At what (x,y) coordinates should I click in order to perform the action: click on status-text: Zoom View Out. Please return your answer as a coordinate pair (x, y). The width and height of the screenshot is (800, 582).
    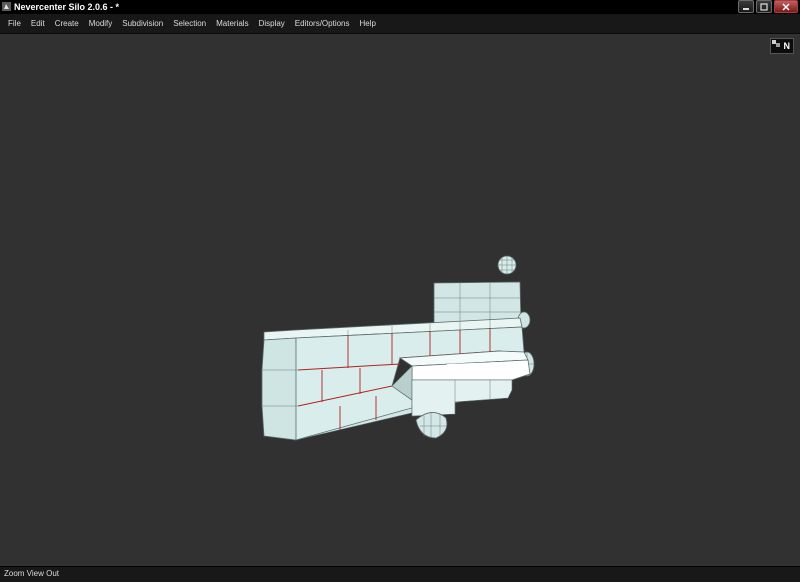
    Looking at the image, I should click on (31, 573).